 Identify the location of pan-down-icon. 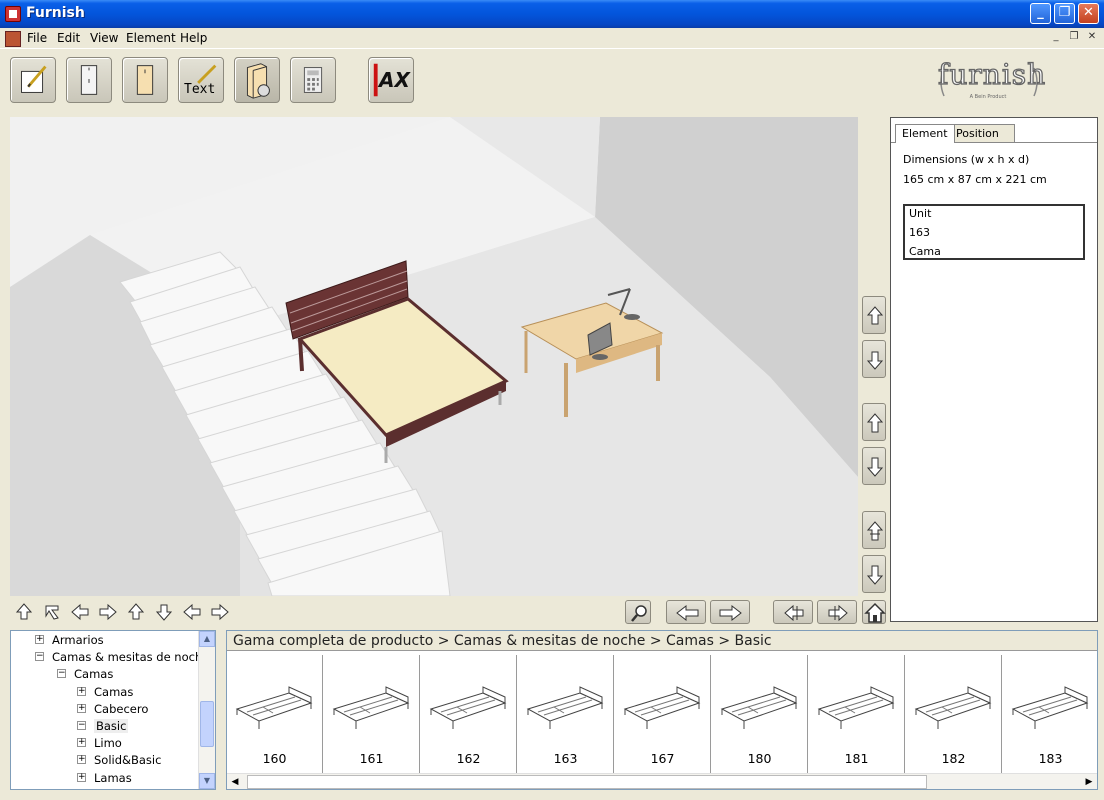
(164, 612).